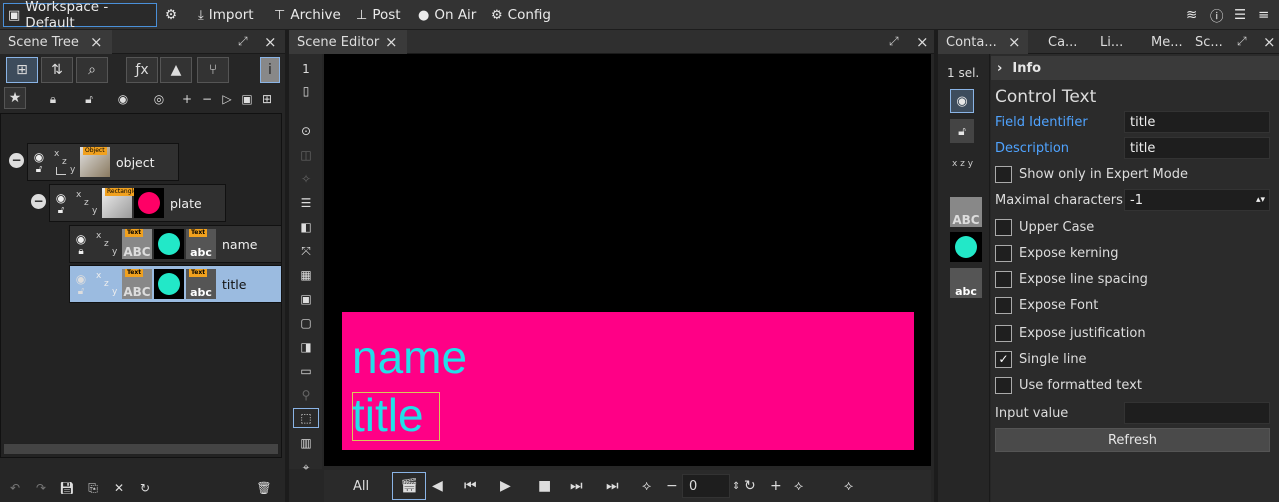 The image size is (1279, 502). I want to click on camera-focus-icon: ⊙, so click(306, 131).